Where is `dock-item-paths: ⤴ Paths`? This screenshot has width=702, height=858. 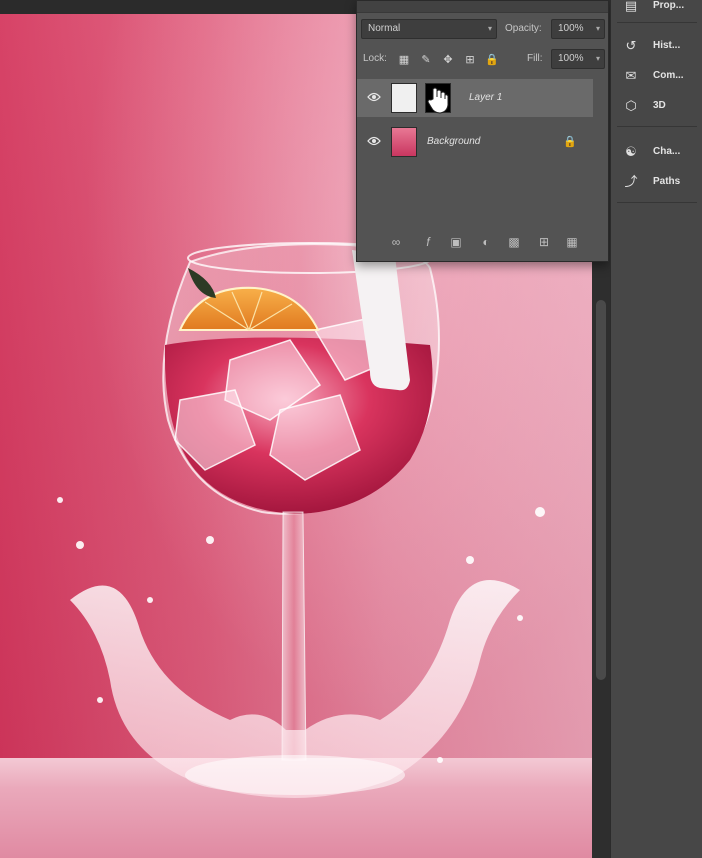 dock-item-paths: ⤴ Paths is located at coordinates (656, 182).